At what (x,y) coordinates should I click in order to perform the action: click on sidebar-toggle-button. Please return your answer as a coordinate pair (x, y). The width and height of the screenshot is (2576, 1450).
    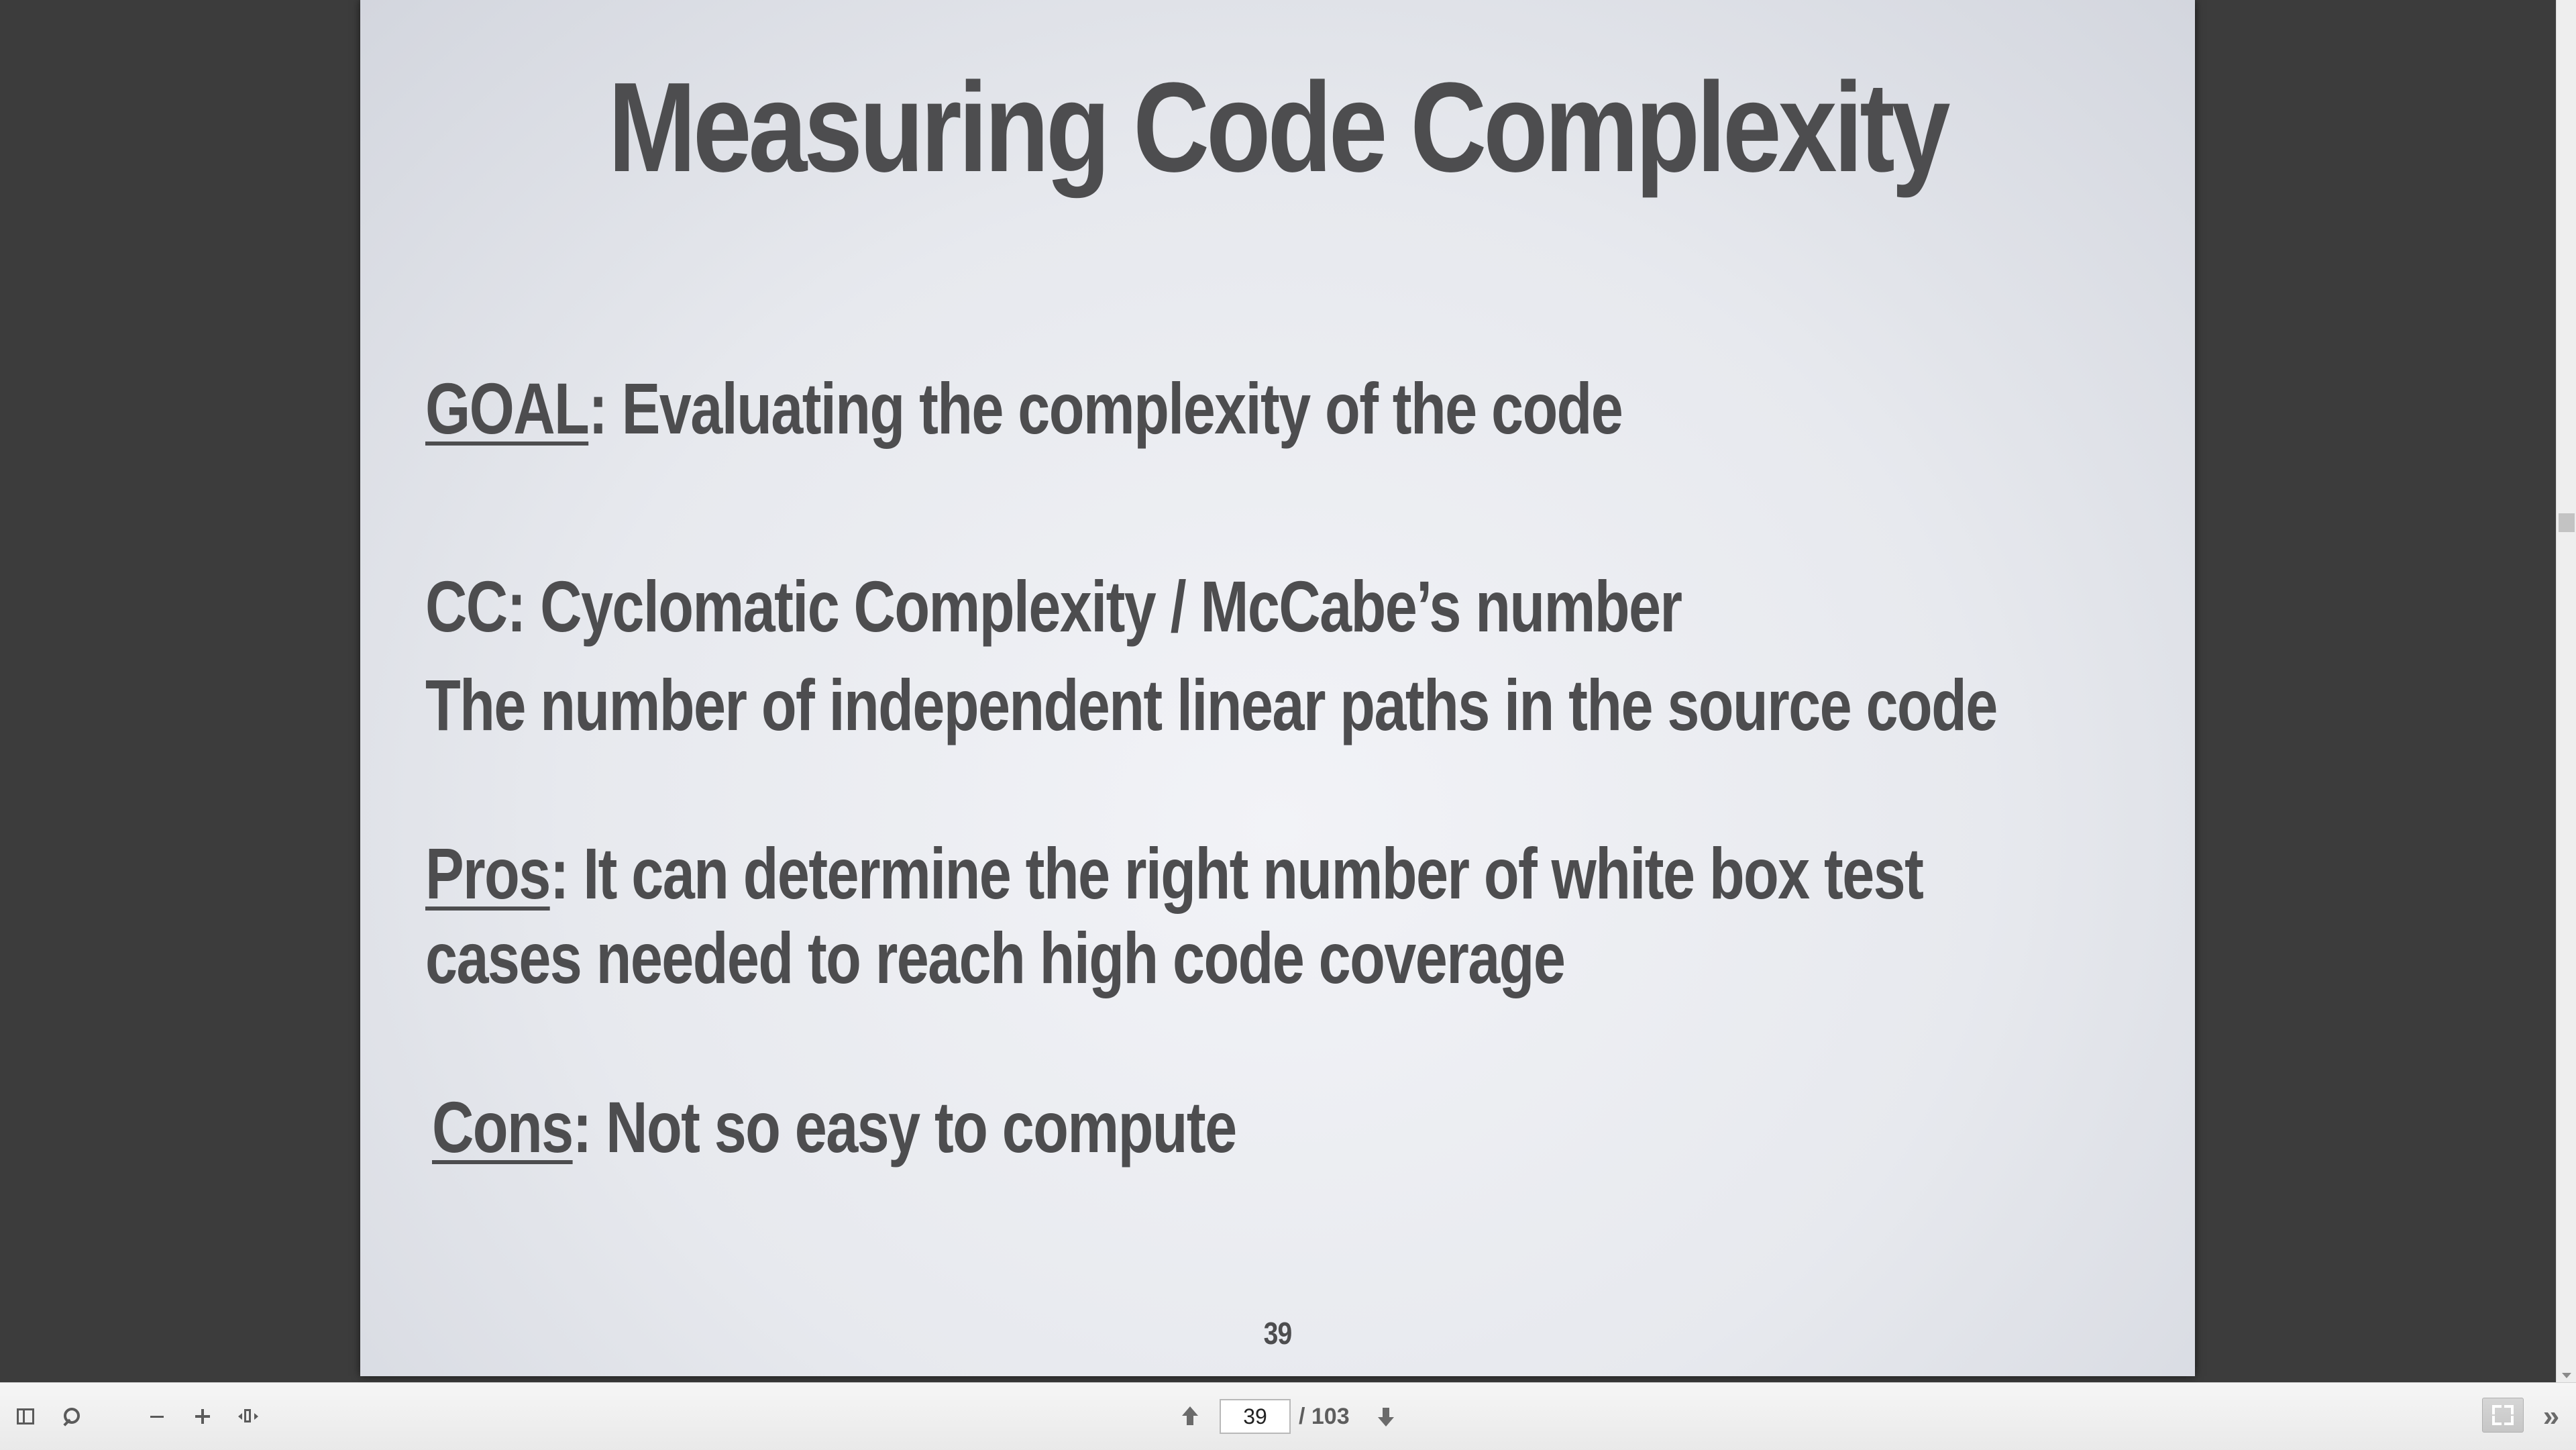
    Looking at the image, I should click on (25, 1417).